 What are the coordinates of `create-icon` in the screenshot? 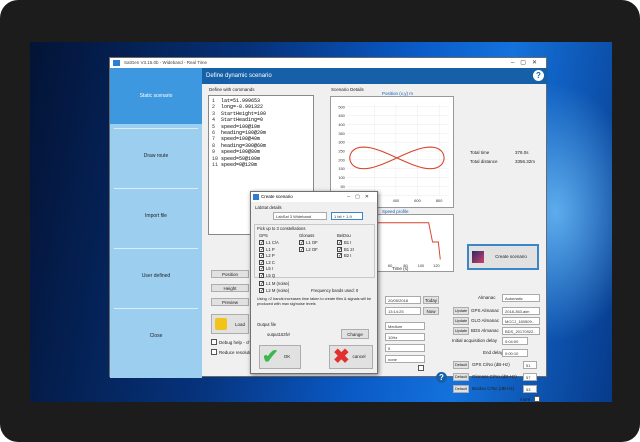 It's located at (478, 257).